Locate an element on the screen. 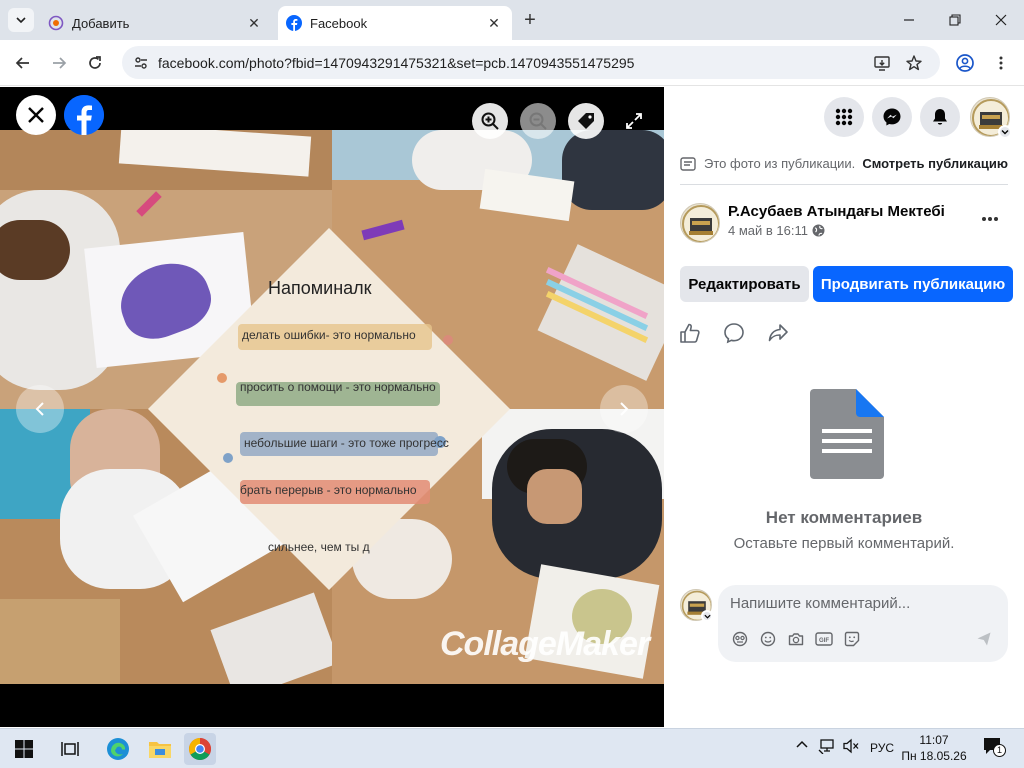 The image size is (1024, 768). edge-browser-button is located at coordinates (118, 749).